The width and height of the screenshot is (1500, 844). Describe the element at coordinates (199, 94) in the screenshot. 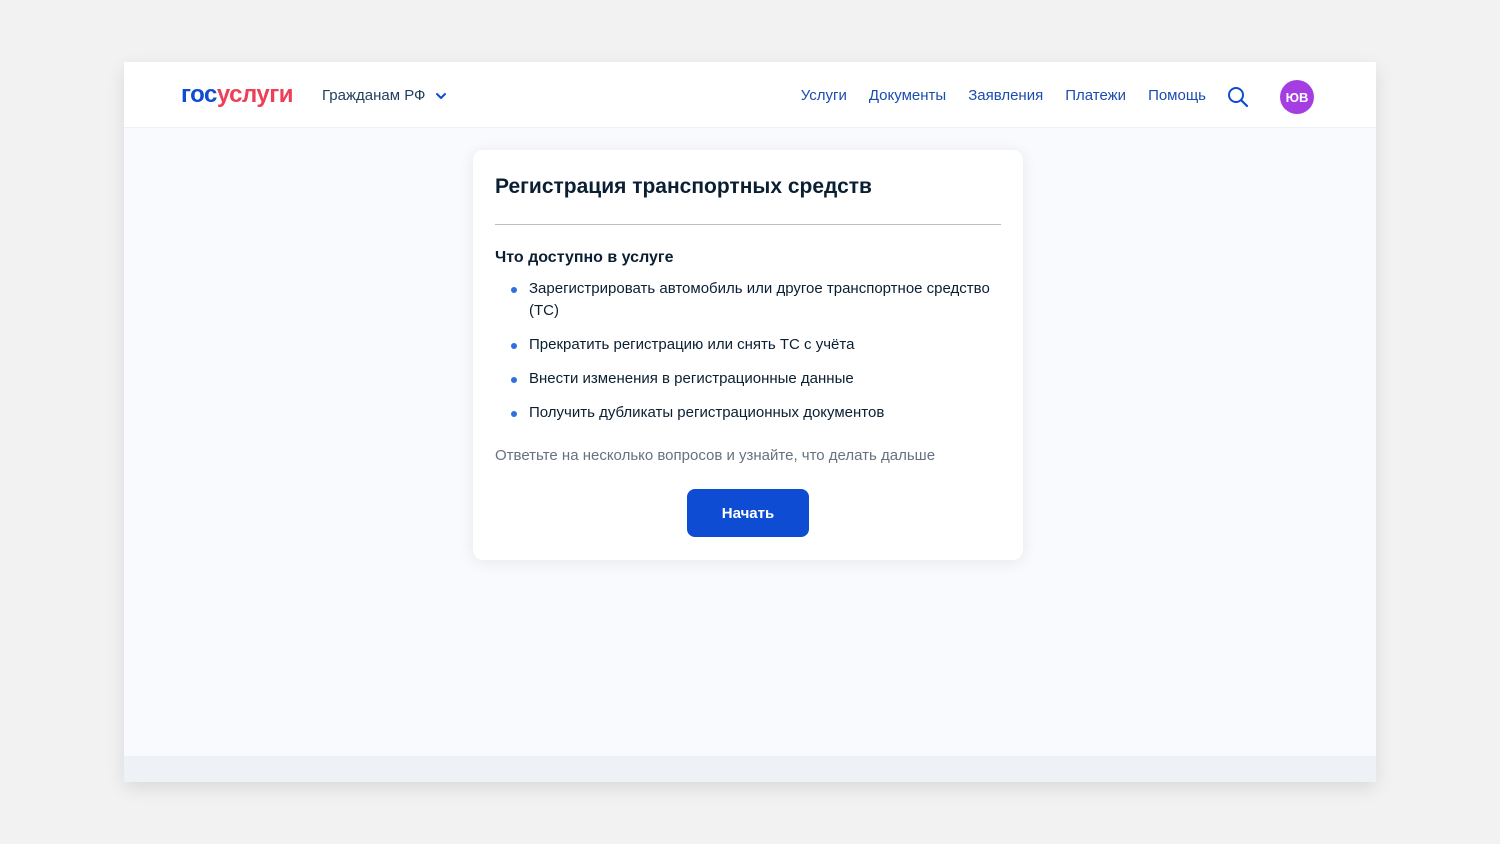

I see `logo-part-gos: гос` at that location.